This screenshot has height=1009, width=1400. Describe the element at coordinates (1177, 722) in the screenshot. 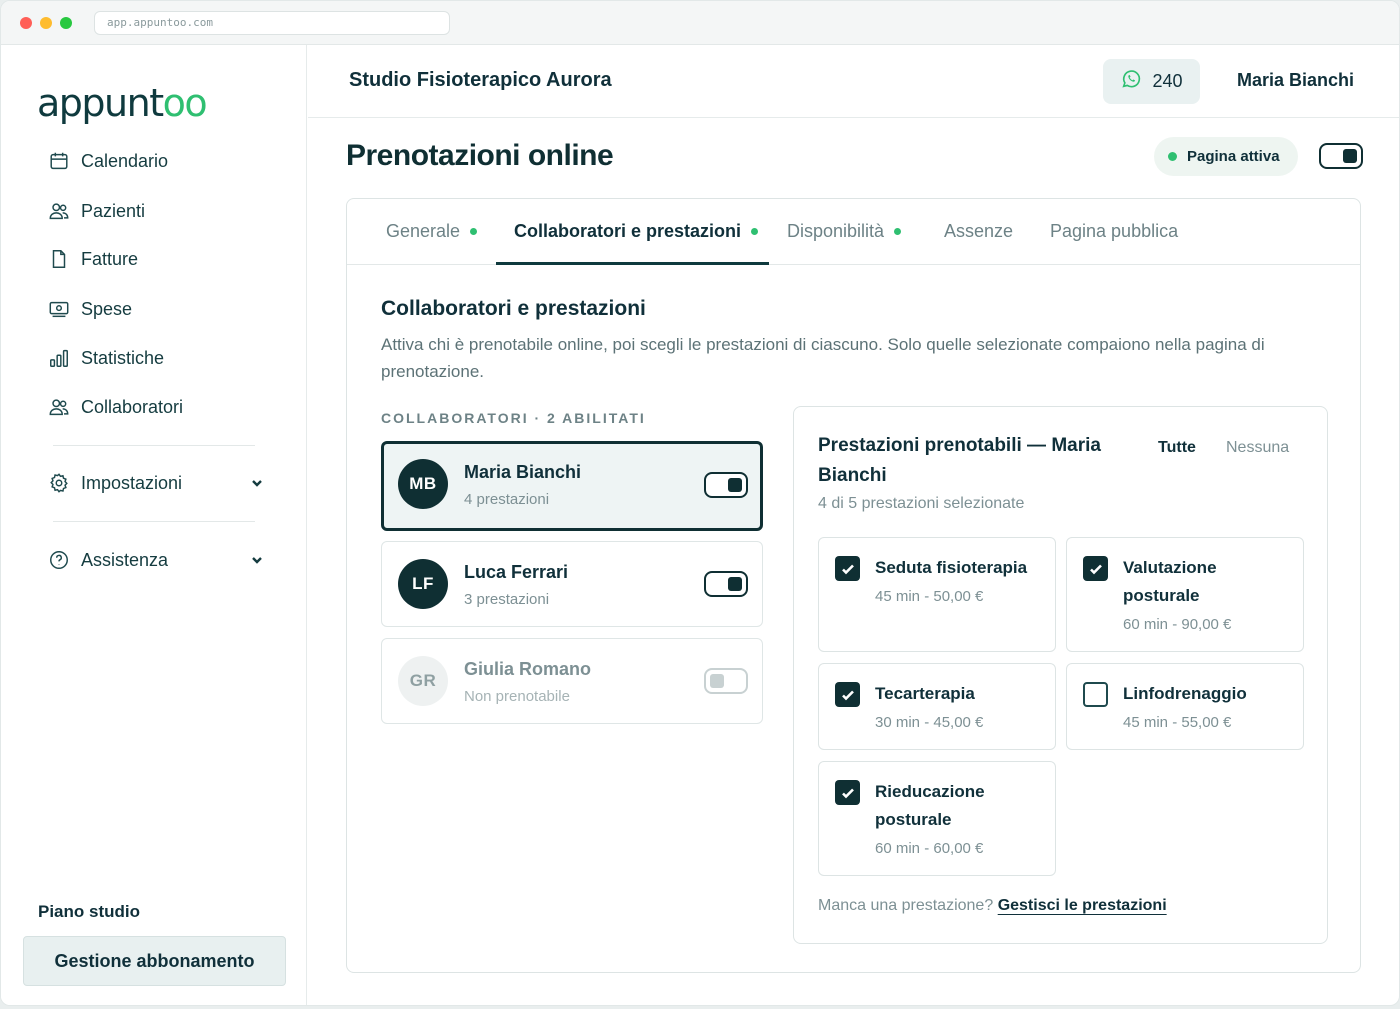

I see `service-meta: 45 min - 55,00 €` at that location.